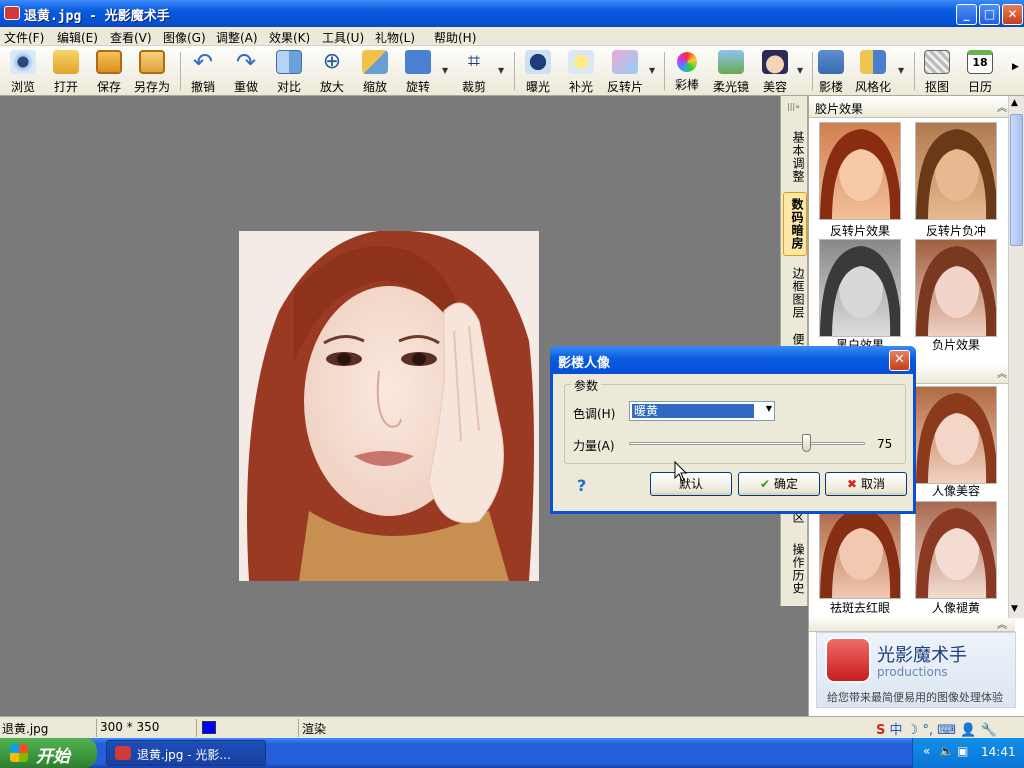 This screenshot has width=1024, height=768. I want to click on browse-button: 浏览, so click(23, 71).